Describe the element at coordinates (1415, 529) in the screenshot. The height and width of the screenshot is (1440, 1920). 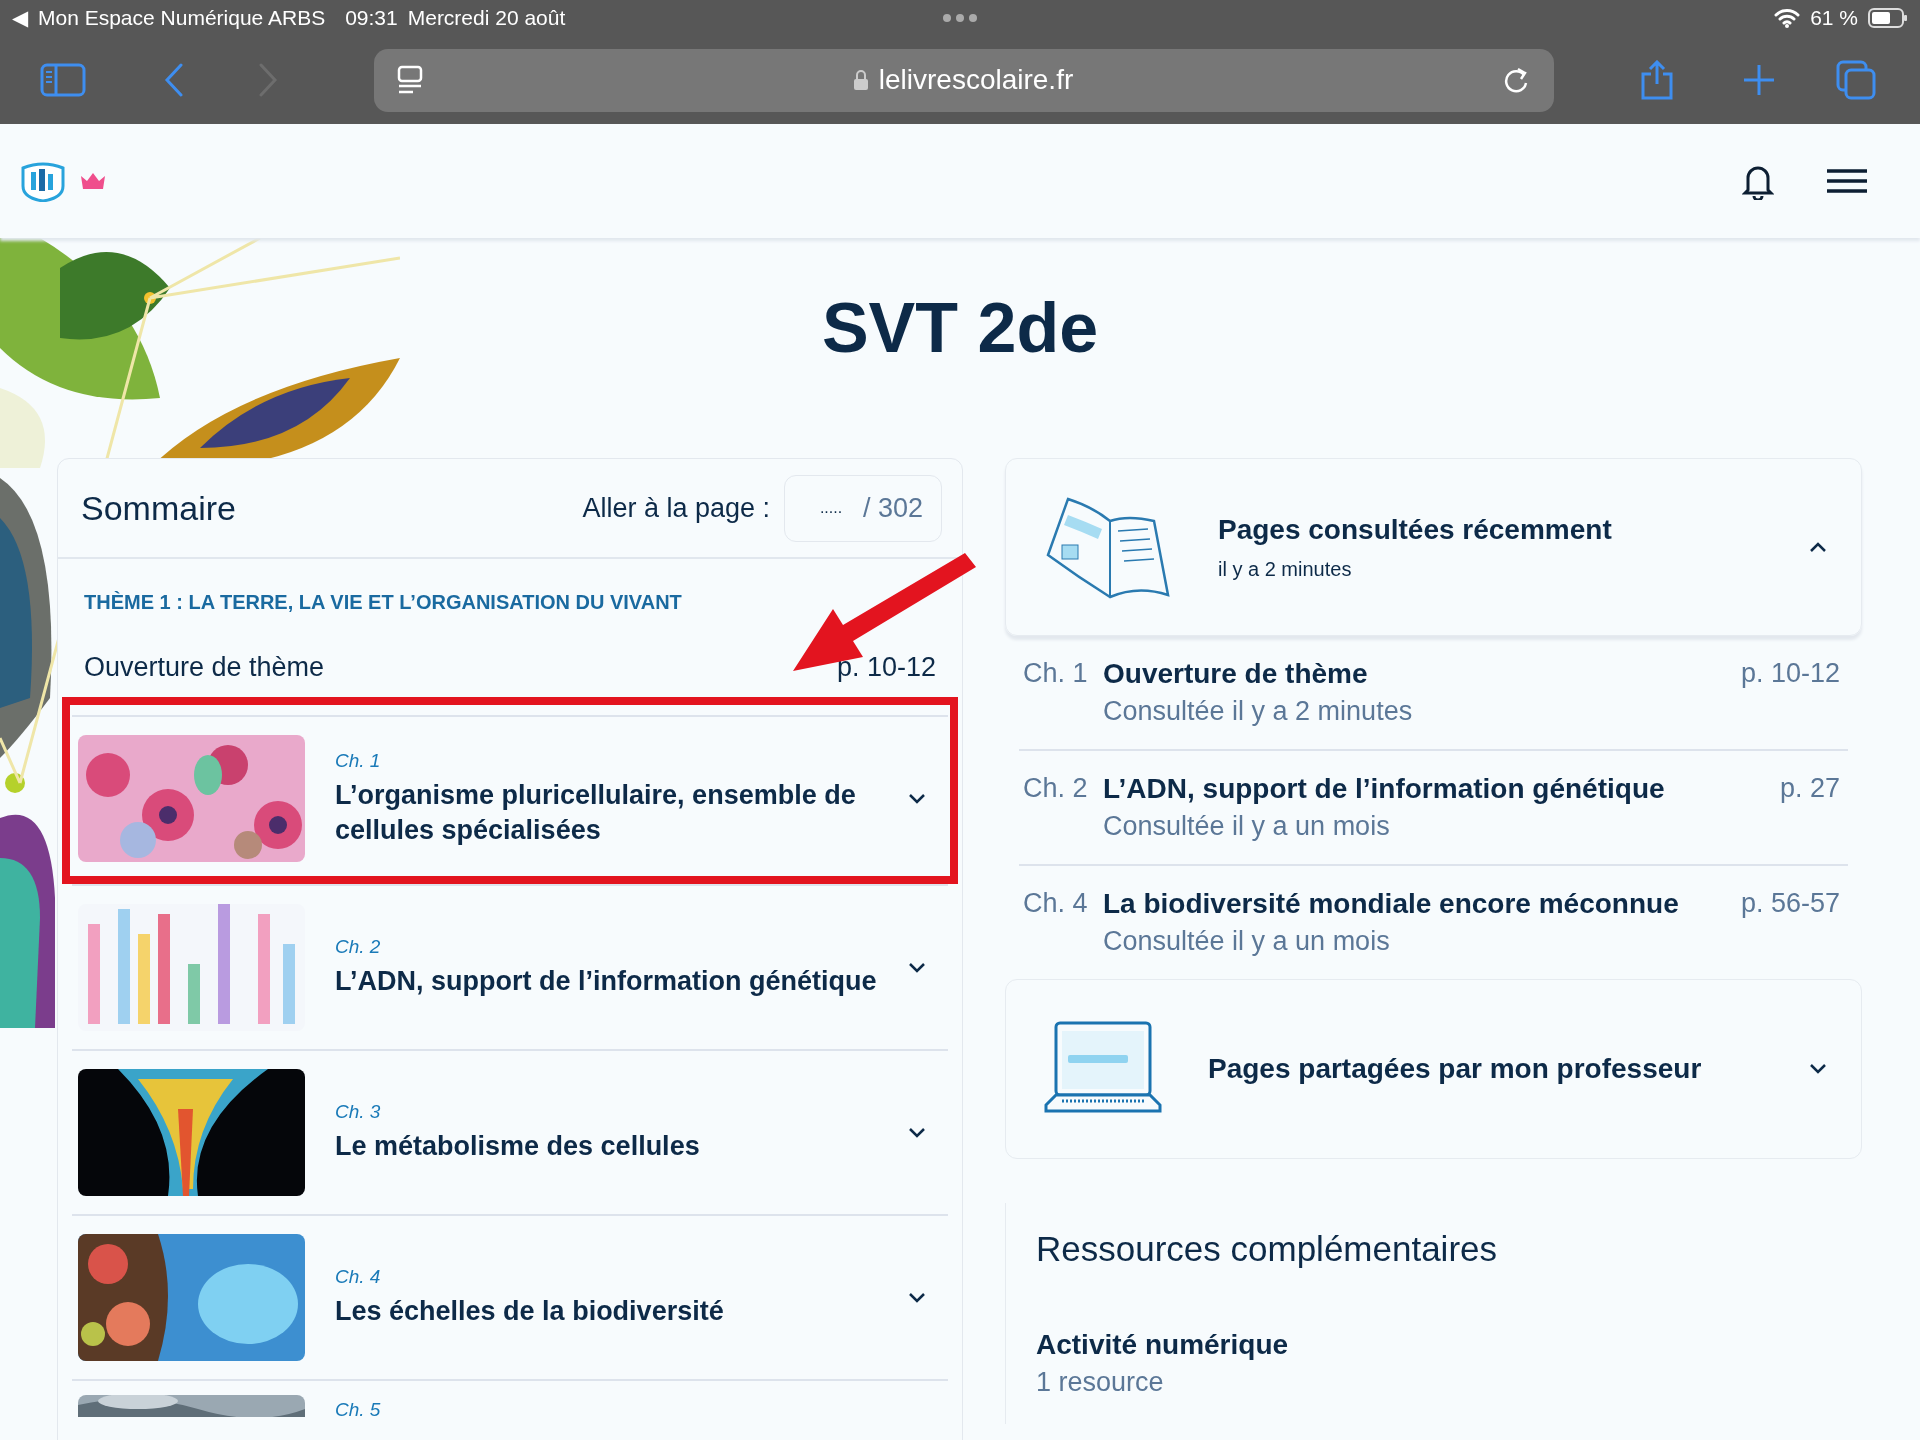
I see `recent-pages-title: Pages consultées récemment` at that location.